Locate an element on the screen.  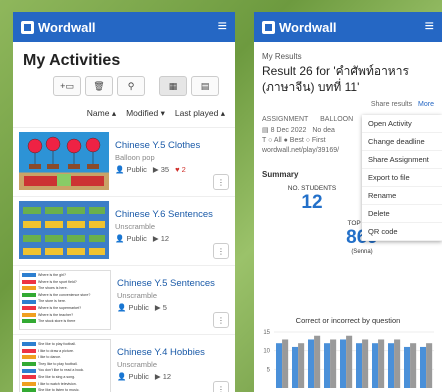
balloon-pop-thumbnail-icon is located at coordinates (64, 161).